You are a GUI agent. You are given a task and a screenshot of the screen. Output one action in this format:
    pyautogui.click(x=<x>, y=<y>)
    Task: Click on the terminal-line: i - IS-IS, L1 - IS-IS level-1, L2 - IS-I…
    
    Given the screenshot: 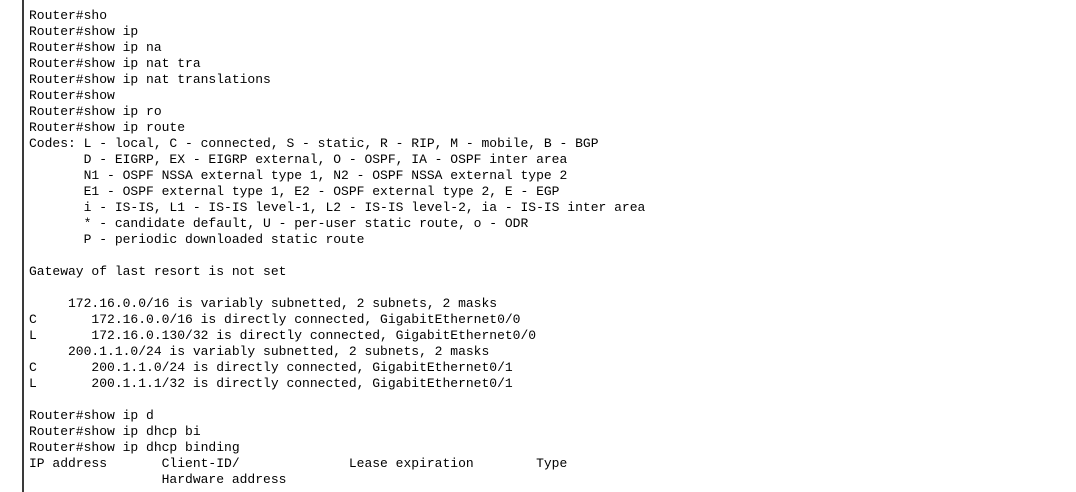 What is the action you would take?
    pyautogui.click(x=337, y=207)
    